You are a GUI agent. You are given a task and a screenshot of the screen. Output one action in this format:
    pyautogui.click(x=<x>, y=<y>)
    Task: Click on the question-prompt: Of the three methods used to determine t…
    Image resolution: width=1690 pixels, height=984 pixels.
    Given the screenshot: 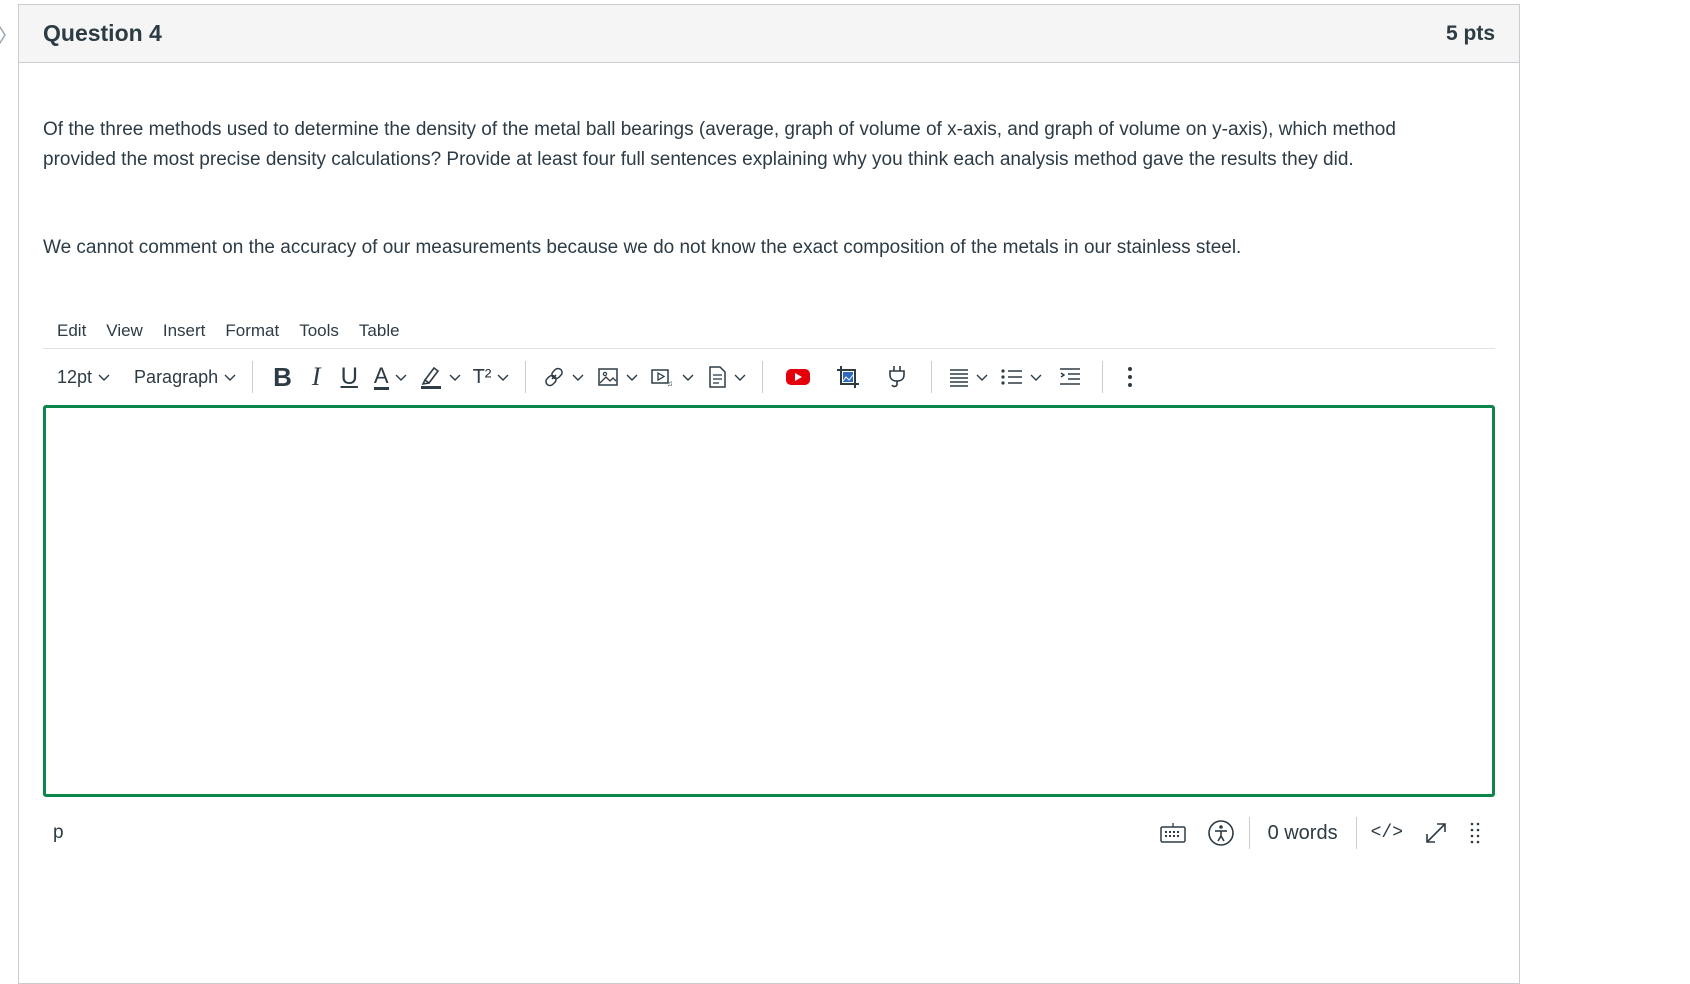 What is the action you would take?
    pyautogui.click(x=719, y=144)
    